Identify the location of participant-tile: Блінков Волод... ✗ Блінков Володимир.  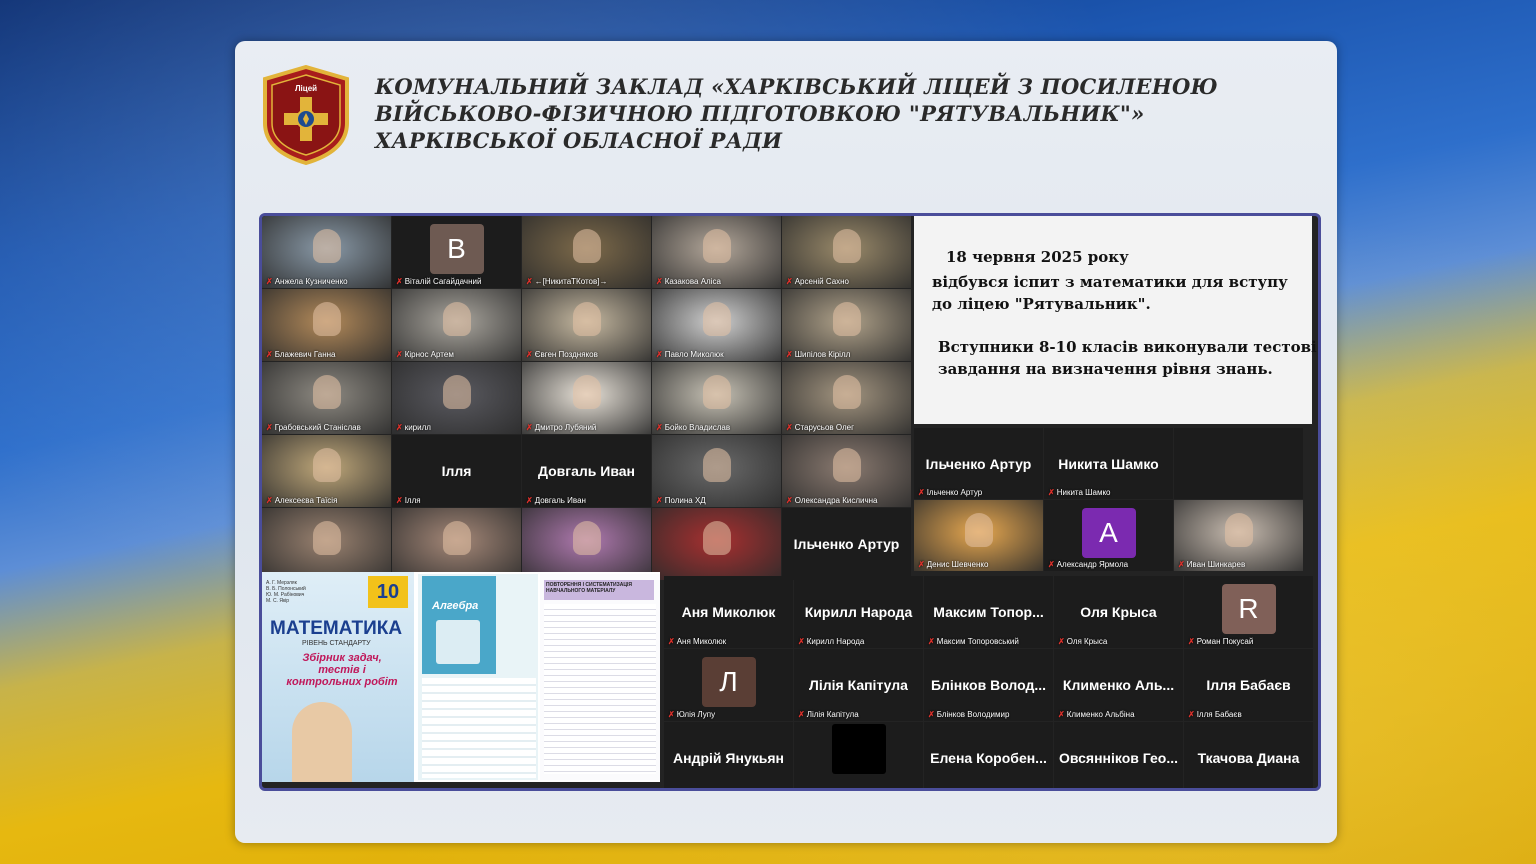
(988, 685).